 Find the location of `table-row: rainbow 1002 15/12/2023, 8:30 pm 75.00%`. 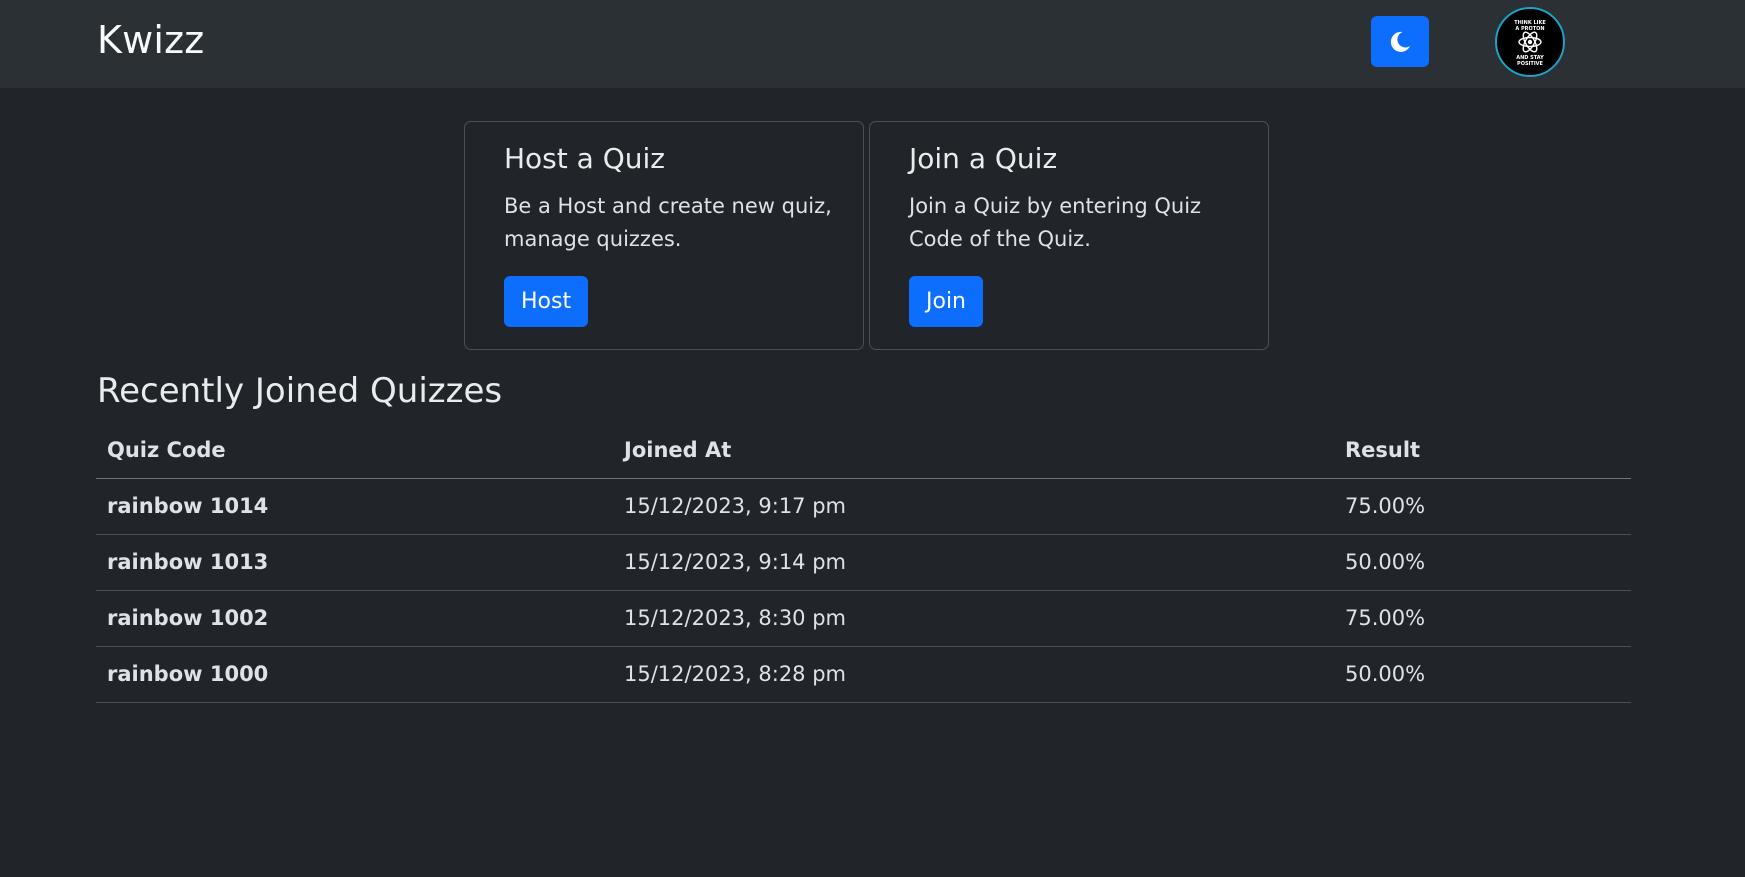

table-row: rainbow 1002 15/12/2023, 8:30 pm 75.00% is located at coordinates (863, 618).